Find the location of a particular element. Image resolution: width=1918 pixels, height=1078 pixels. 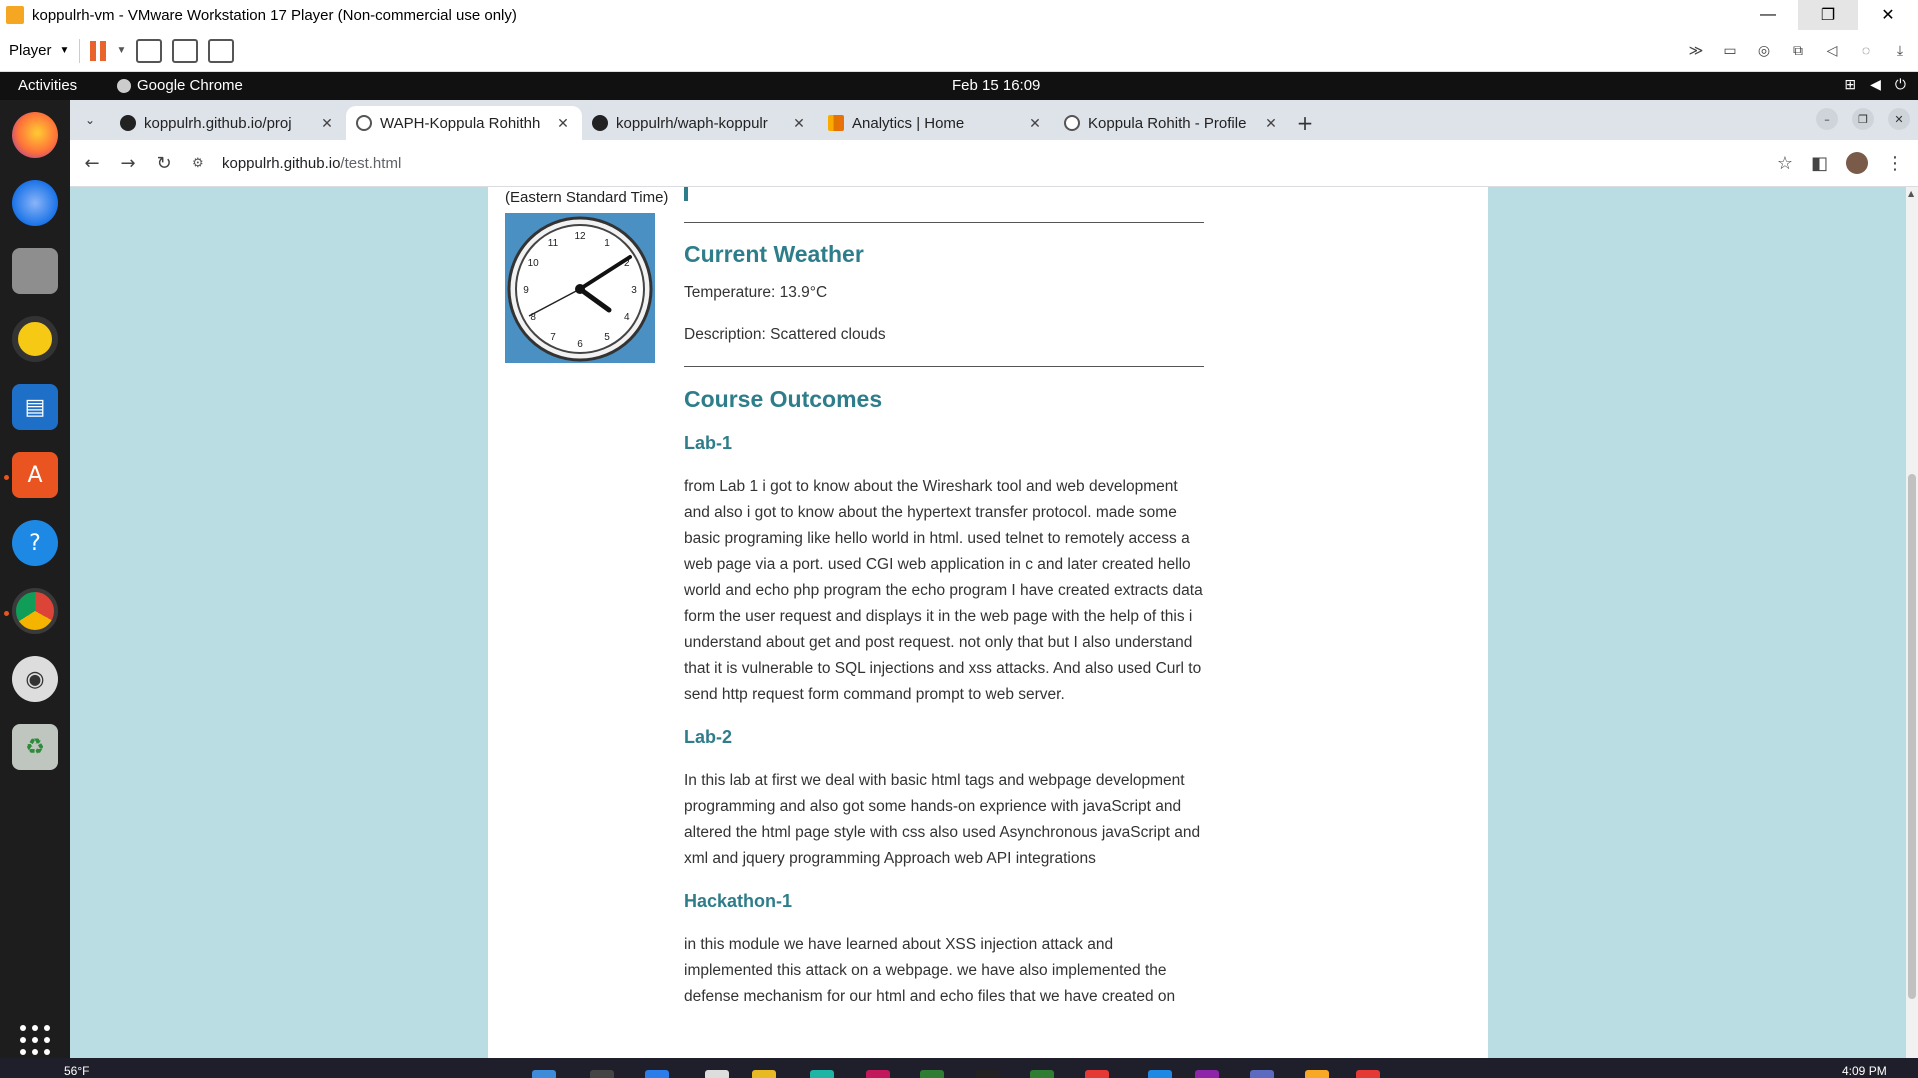

clock-numeral: 1 is located at coordinates (607, 243).